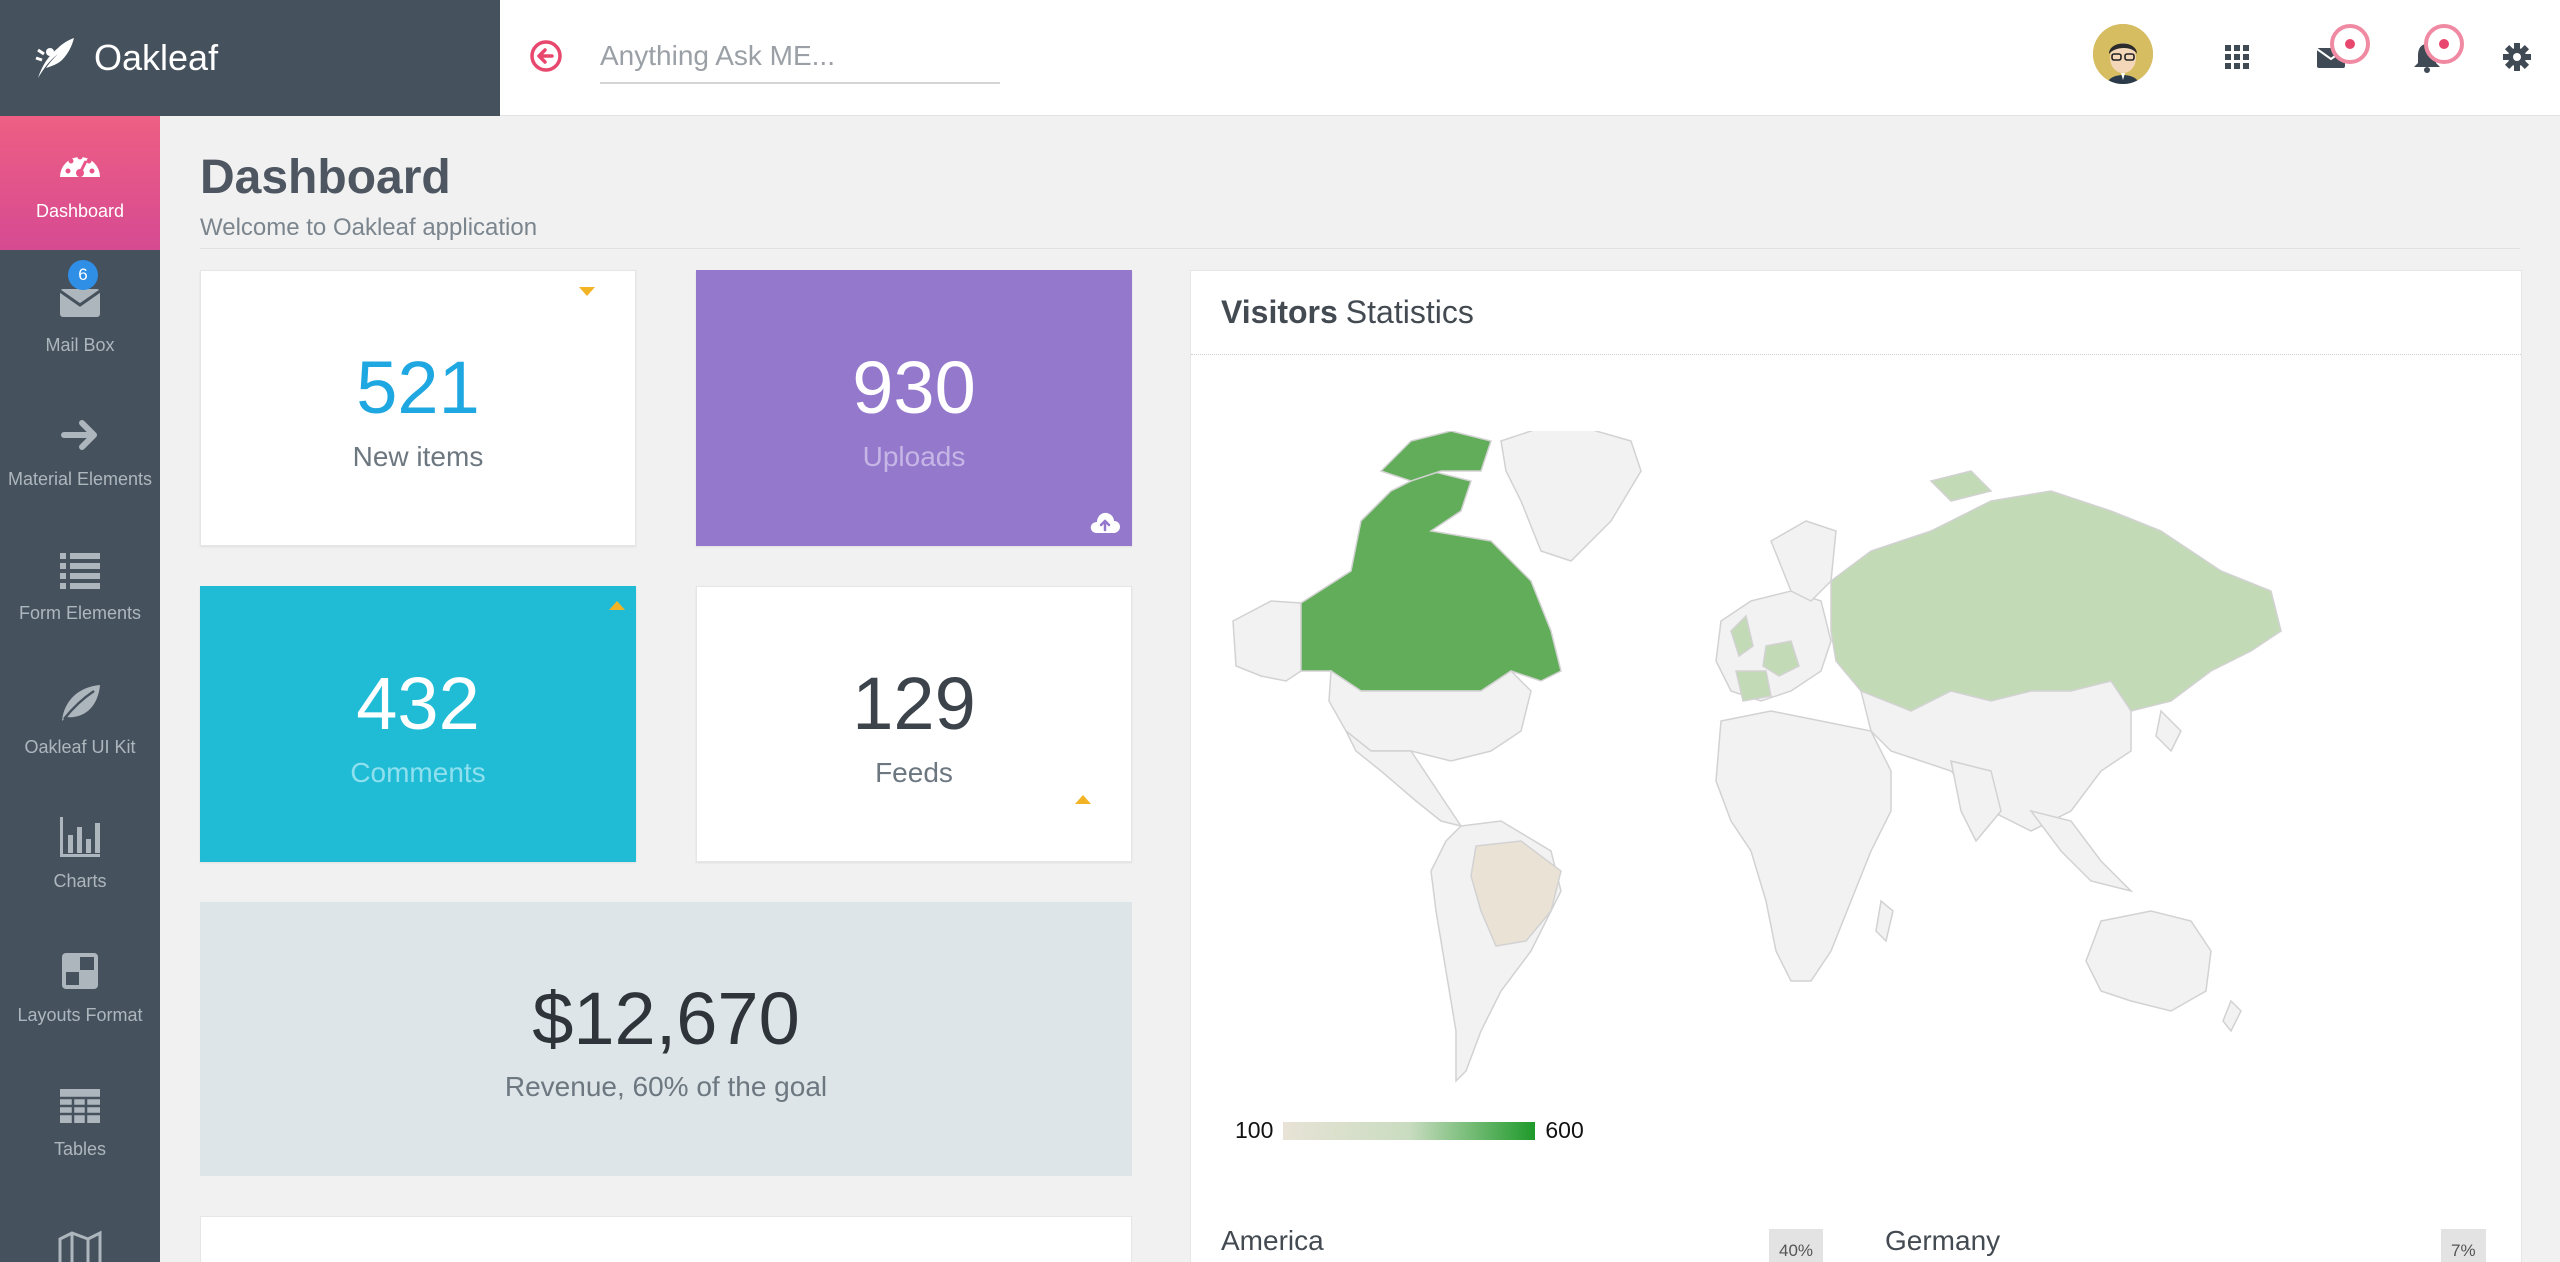 This screenshot has height=1262, width=2560. Describe the element at coordinates (2350, 44) in the screenshot. I see `mail-notification-indicator` at that location.